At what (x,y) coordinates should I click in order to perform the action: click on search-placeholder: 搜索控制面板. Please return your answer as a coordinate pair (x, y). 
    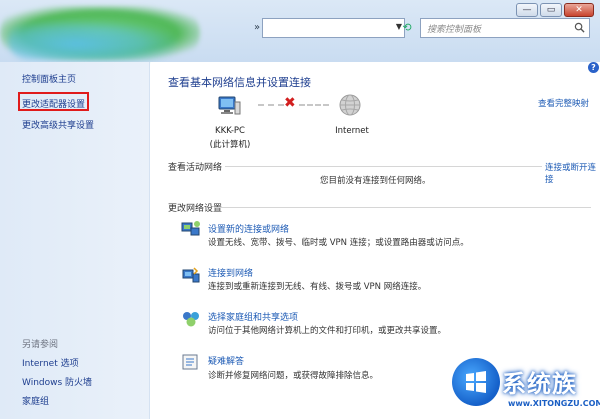
    Looking at the image, I should click on (454, 30).